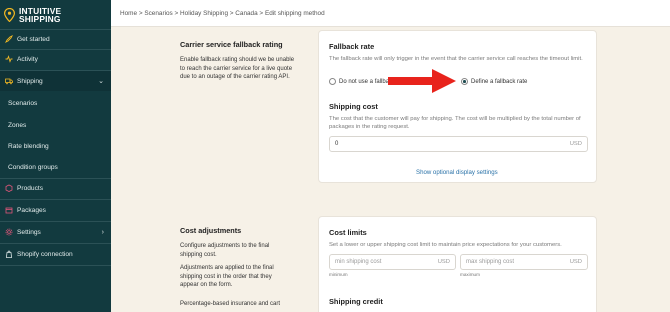 The width and height of the screenshot is (670, 312). Describe the element at coordinates (28, 146) in the screenshot. I see `sidebar-item-label: Rate blending` at that location.